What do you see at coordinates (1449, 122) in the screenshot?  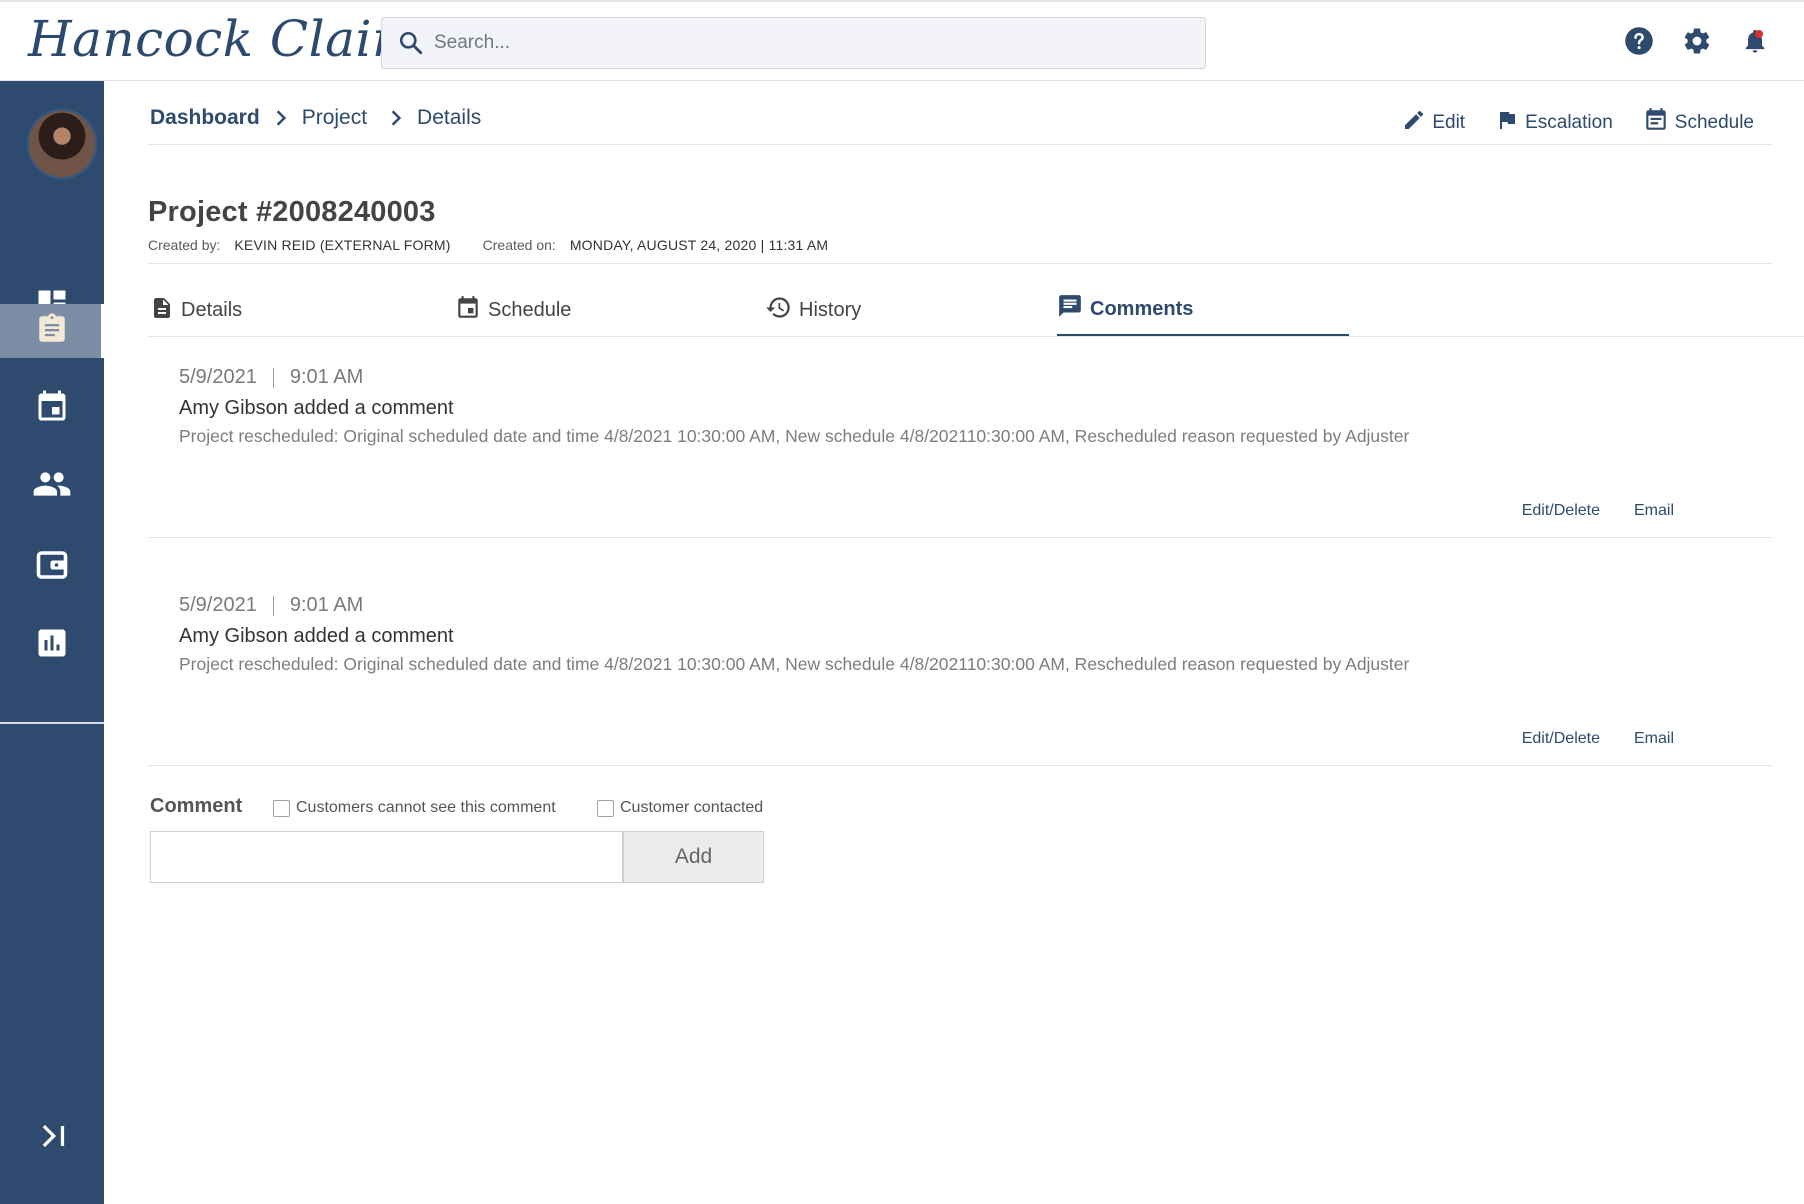 I see `edit-label: Edit` at bounding box center [1449, 122].